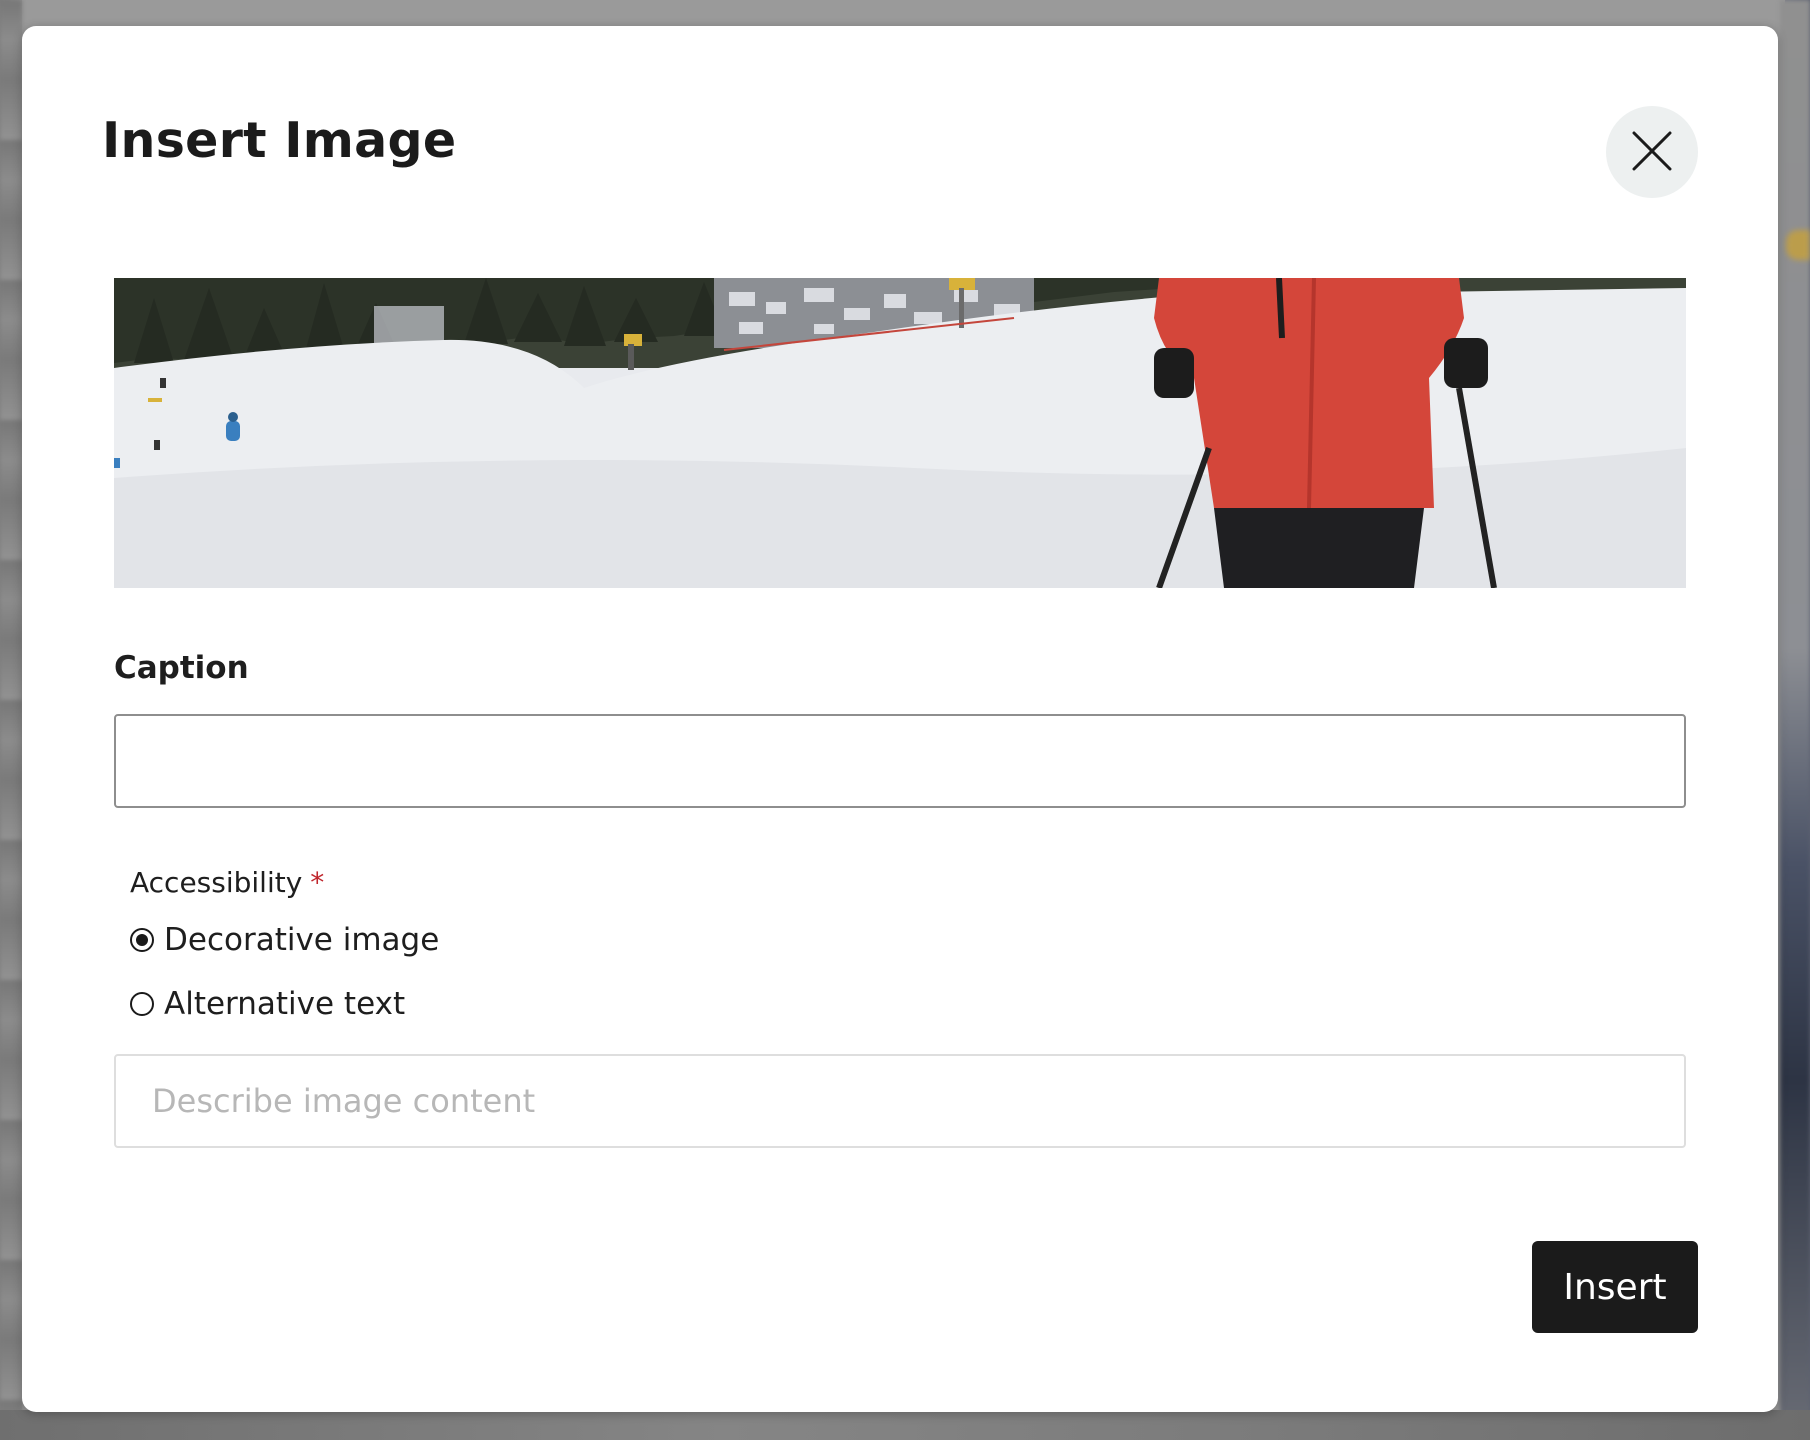 This screenshot has width=1810, height=1440. I want to click on caption-input, so click(900, 761).